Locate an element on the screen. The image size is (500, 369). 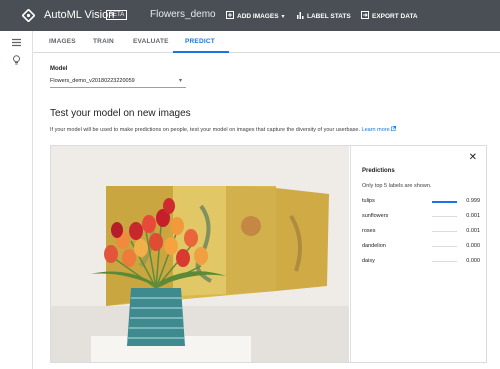
predictions-title: Predictions is located at coordinates (378, 171).